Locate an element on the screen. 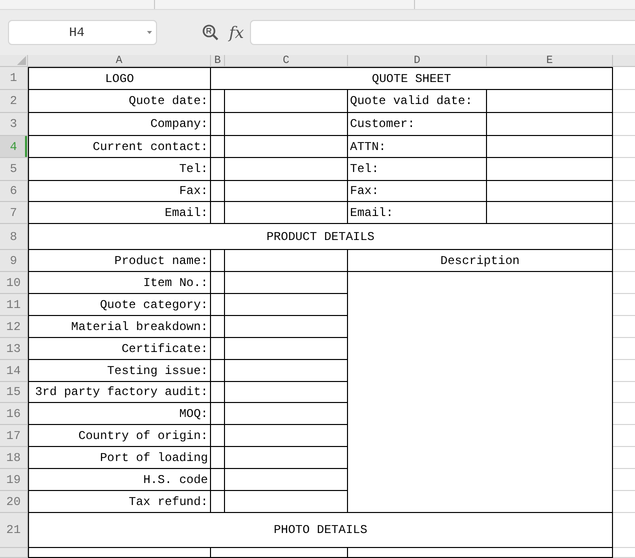 The image size is (635, 558). row-header: 17 is located at coordinates (14, 436).